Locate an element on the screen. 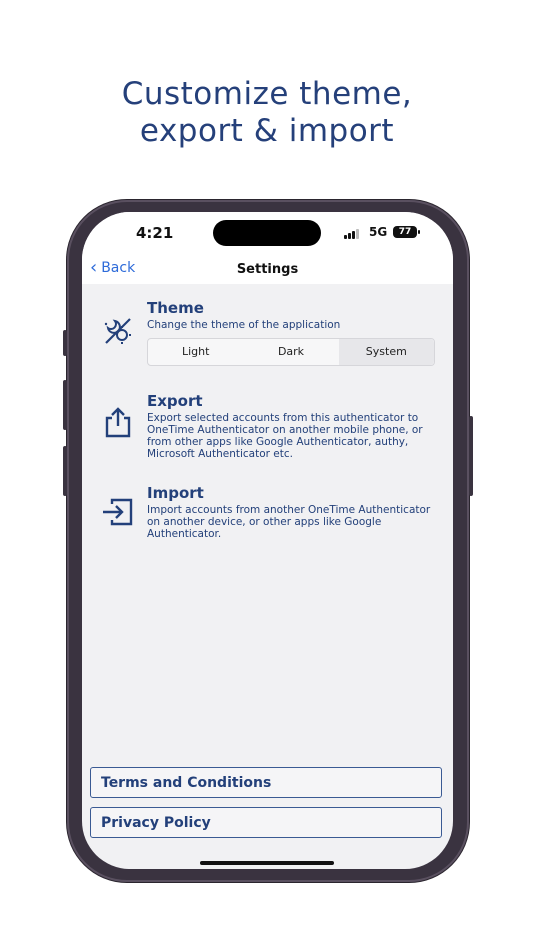 The width and height of the screenshot is (534, 950). theme-description: Change the theme of the application is located at coordinates (244, 325).